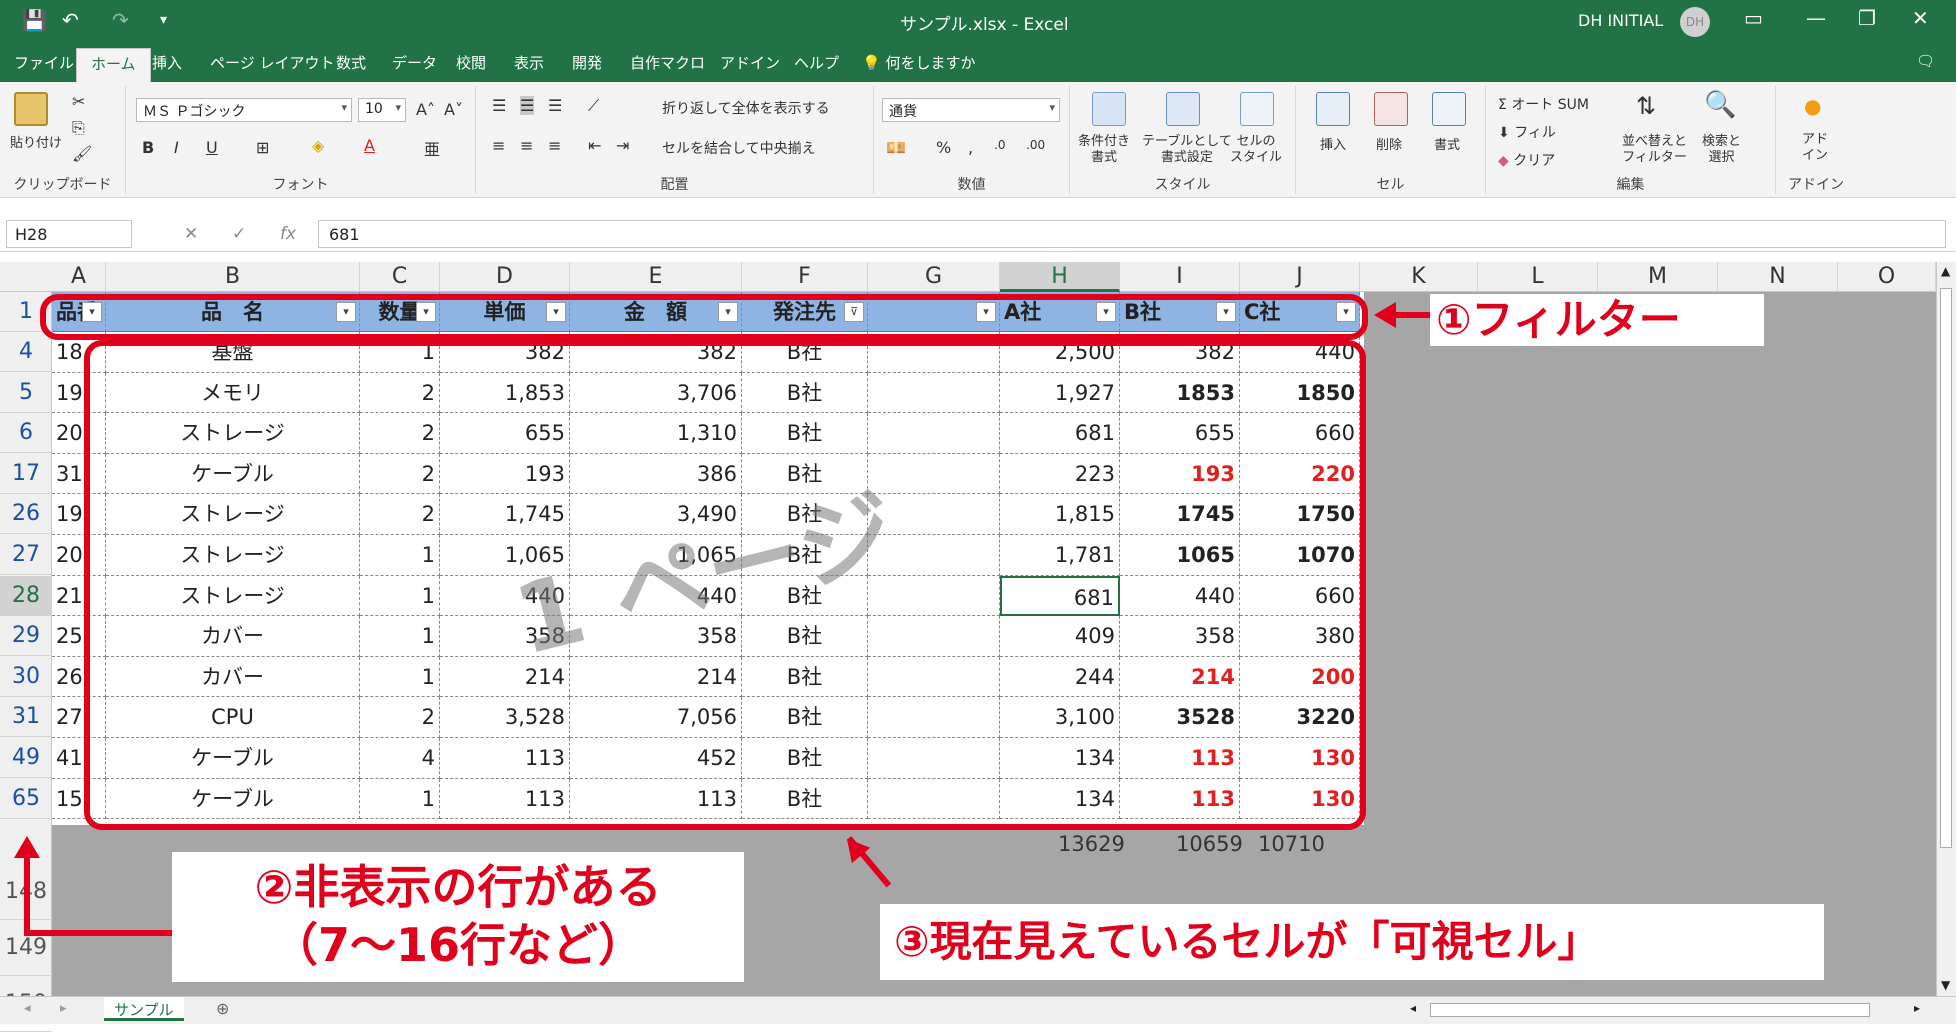  Describe the element at coordinates (1209, 844) in the screenshot. I see `sum-b: 10659` at that location.